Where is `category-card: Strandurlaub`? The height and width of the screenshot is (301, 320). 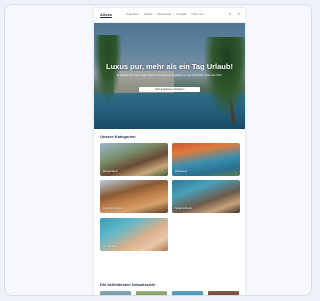
category-card: Strandurlaub is located at coordinates (206, 196).